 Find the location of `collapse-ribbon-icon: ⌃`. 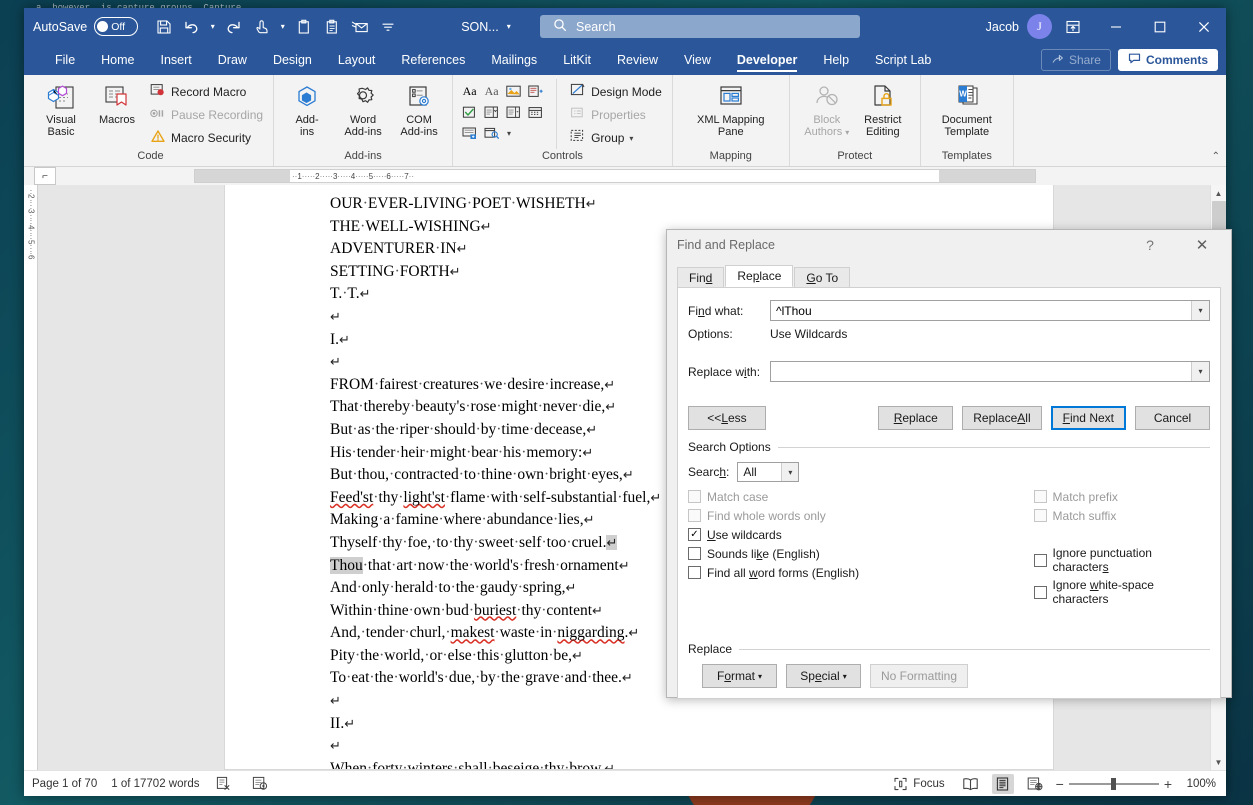

collapse-ribbon-icon: ⌃ is located at coordinates (1216, 156).